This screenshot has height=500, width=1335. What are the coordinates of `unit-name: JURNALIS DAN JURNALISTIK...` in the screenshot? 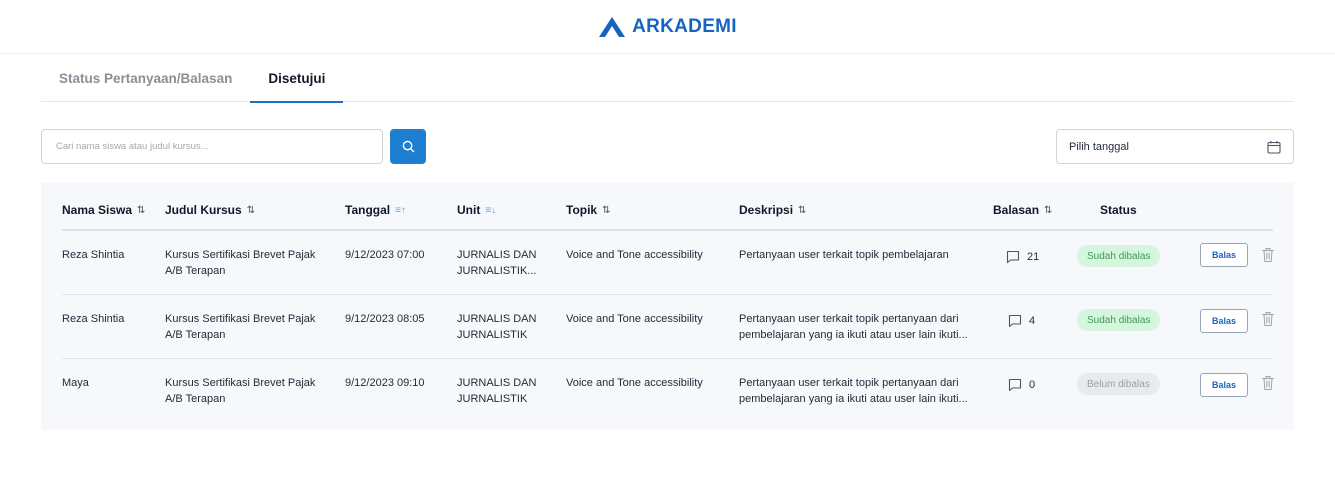 It's located at (497, 263).